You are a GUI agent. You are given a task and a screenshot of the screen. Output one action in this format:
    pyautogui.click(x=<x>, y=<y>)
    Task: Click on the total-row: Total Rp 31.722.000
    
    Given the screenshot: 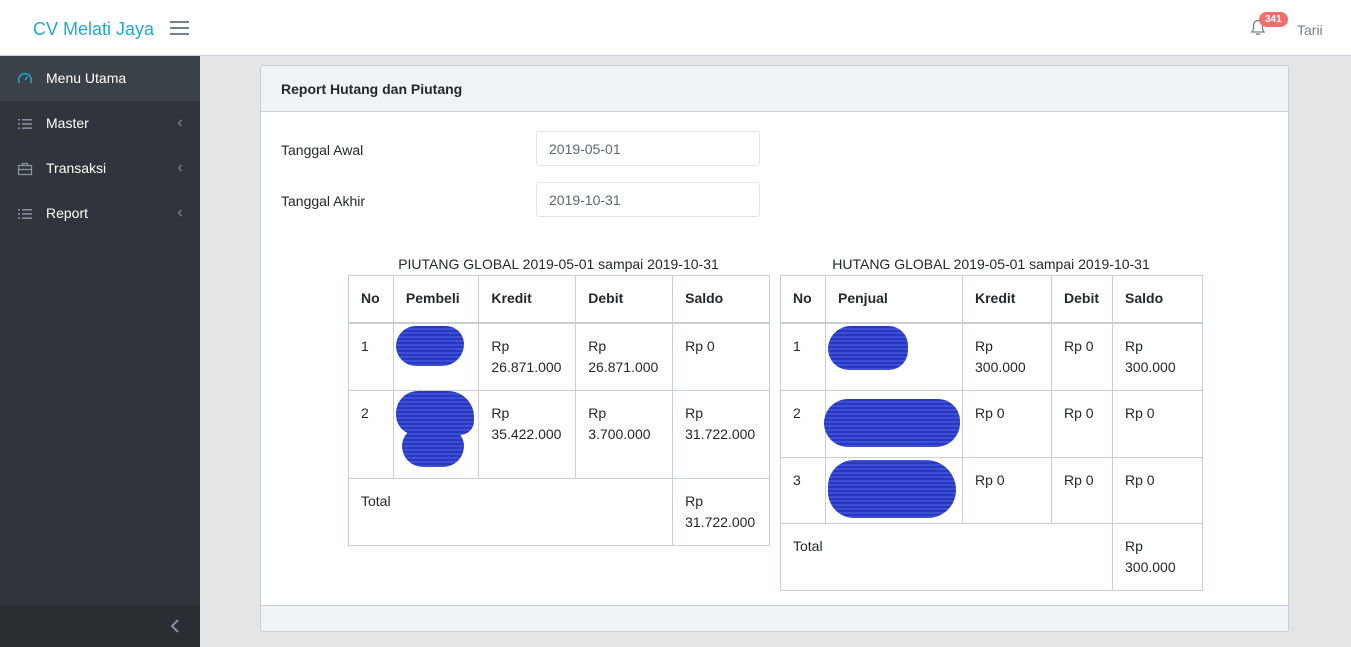 What is the action you would take?
    pyautogui.click(x=558, y=511)
    